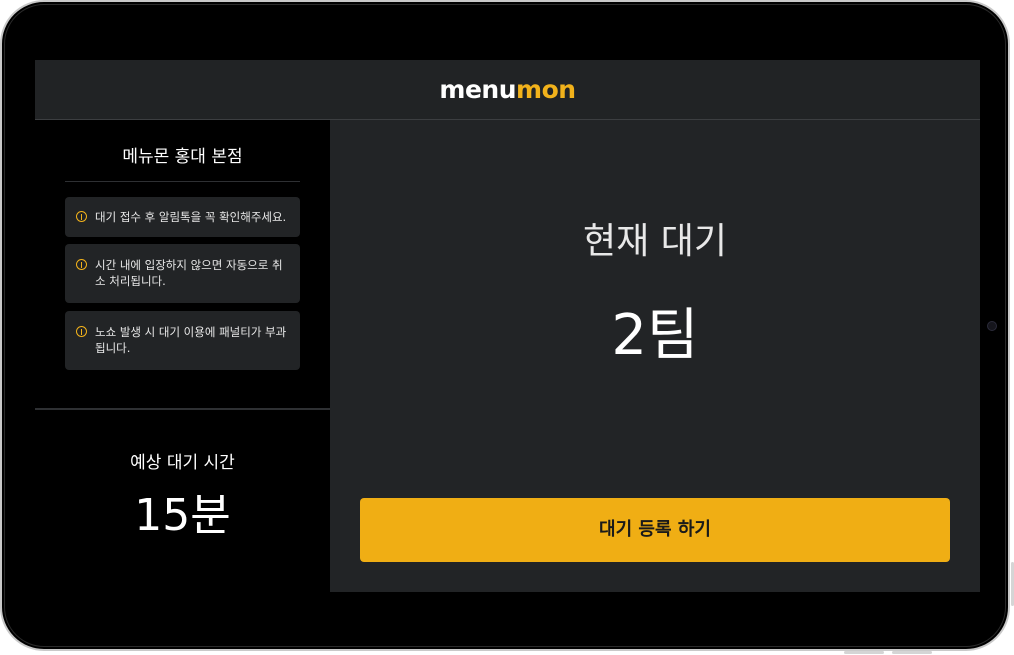  I want to click on logo-text-menu: menu, so click(478, 89).